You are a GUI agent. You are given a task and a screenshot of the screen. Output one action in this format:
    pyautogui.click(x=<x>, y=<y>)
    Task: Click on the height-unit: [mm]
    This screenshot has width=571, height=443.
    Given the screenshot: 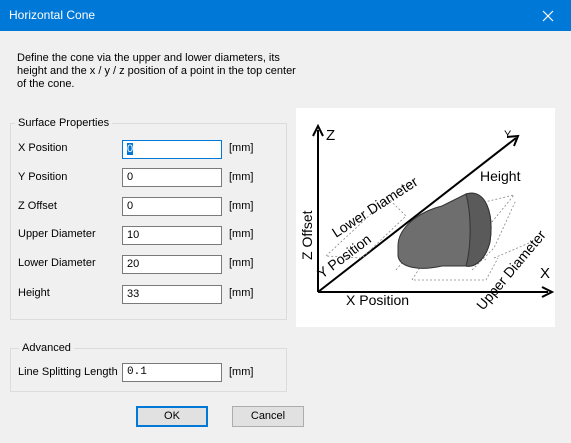 What is the action you would take?
    pyautogui.click(x=241, y=293)
    